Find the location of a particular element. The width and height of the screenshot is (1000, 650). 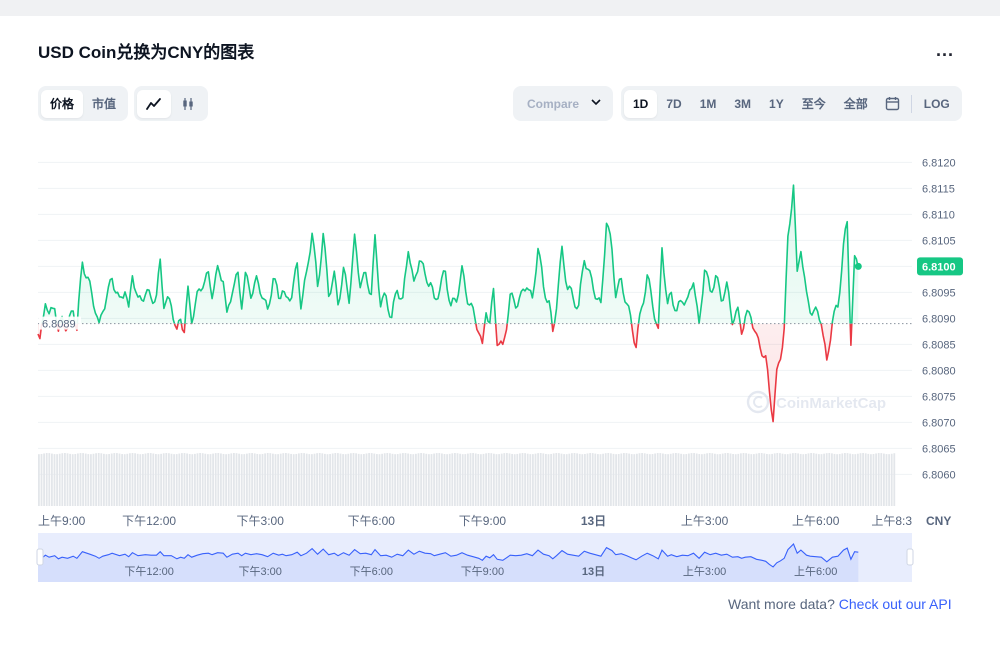

navigator-handle-right is located at coordinates (910, 557).